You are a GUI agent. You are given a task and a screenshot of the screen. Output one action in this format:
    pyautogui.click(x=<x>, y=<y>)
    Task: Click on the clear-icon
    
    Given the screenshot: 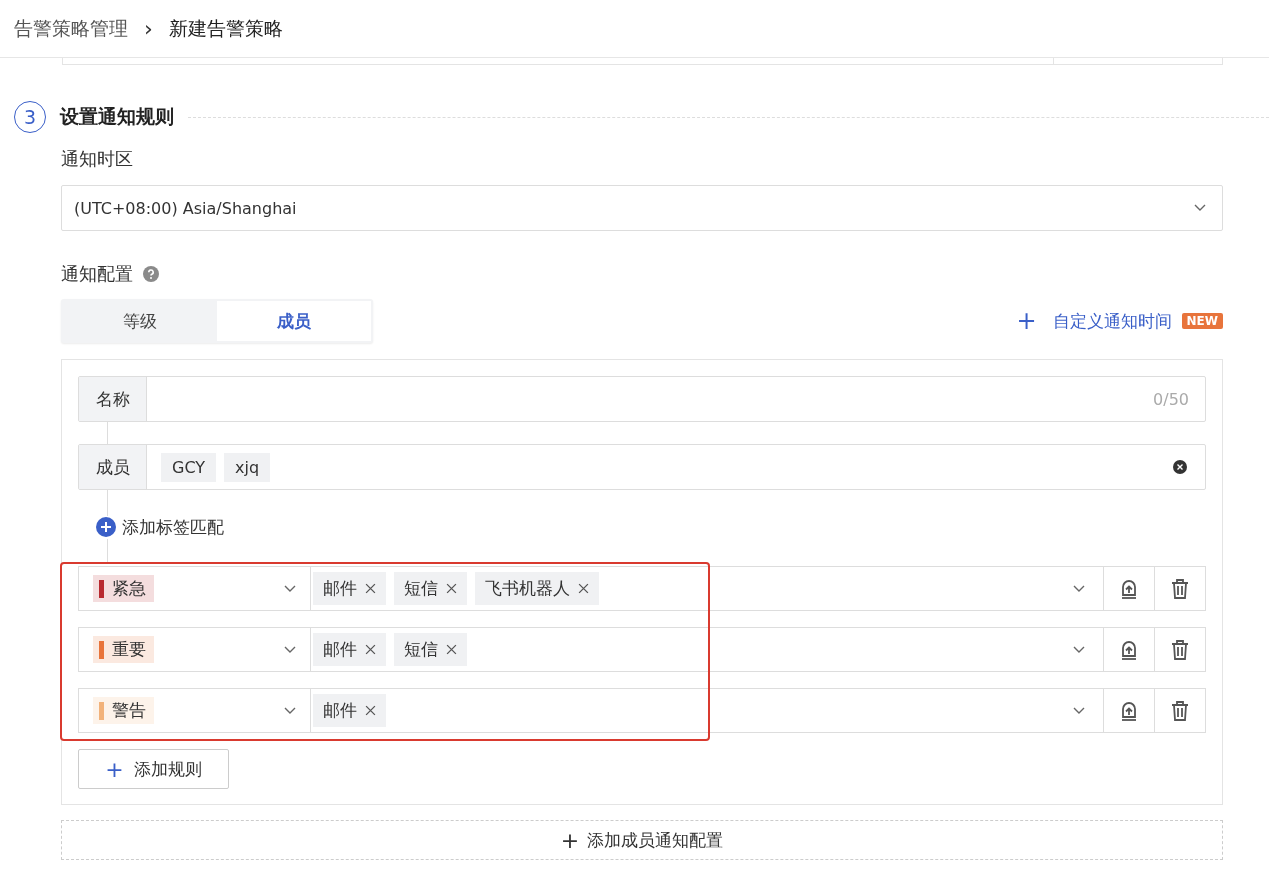 What is the action you would take?
    pyautogui.click(x=1180, y=467)
    